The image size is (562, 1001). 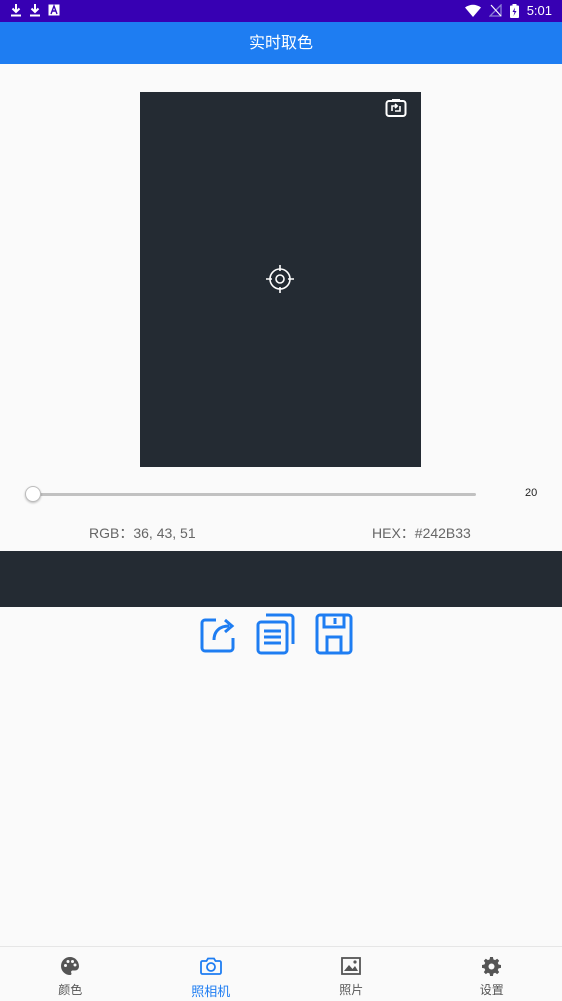 I want to click on save-icon, so click(x=334, y=636).